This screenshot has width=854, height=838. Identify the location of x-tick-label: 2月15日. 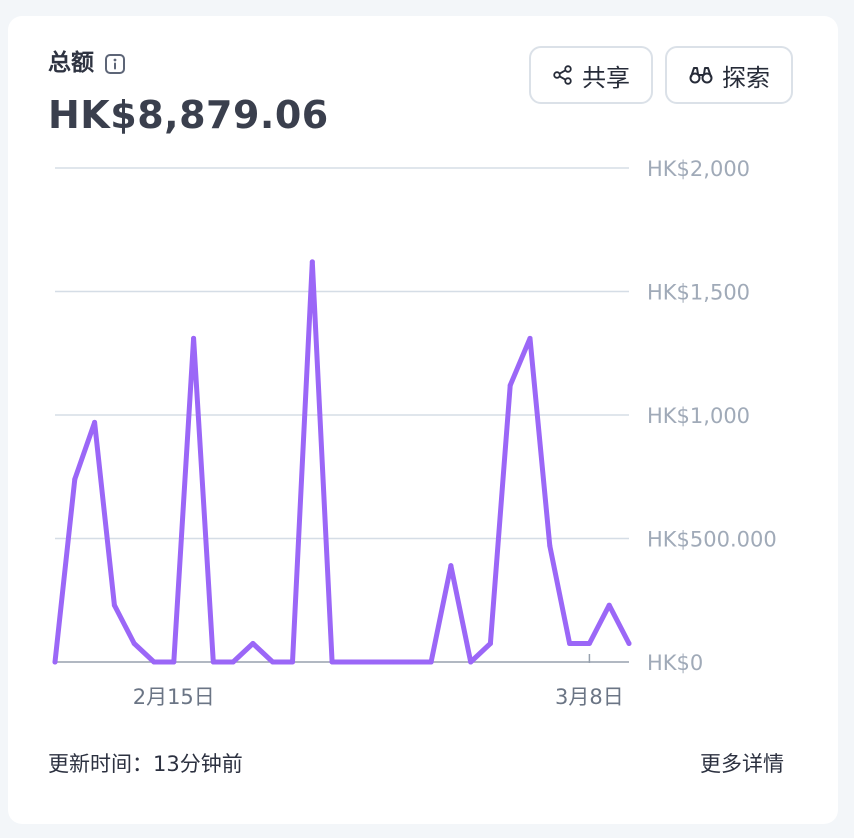
(174, 697).